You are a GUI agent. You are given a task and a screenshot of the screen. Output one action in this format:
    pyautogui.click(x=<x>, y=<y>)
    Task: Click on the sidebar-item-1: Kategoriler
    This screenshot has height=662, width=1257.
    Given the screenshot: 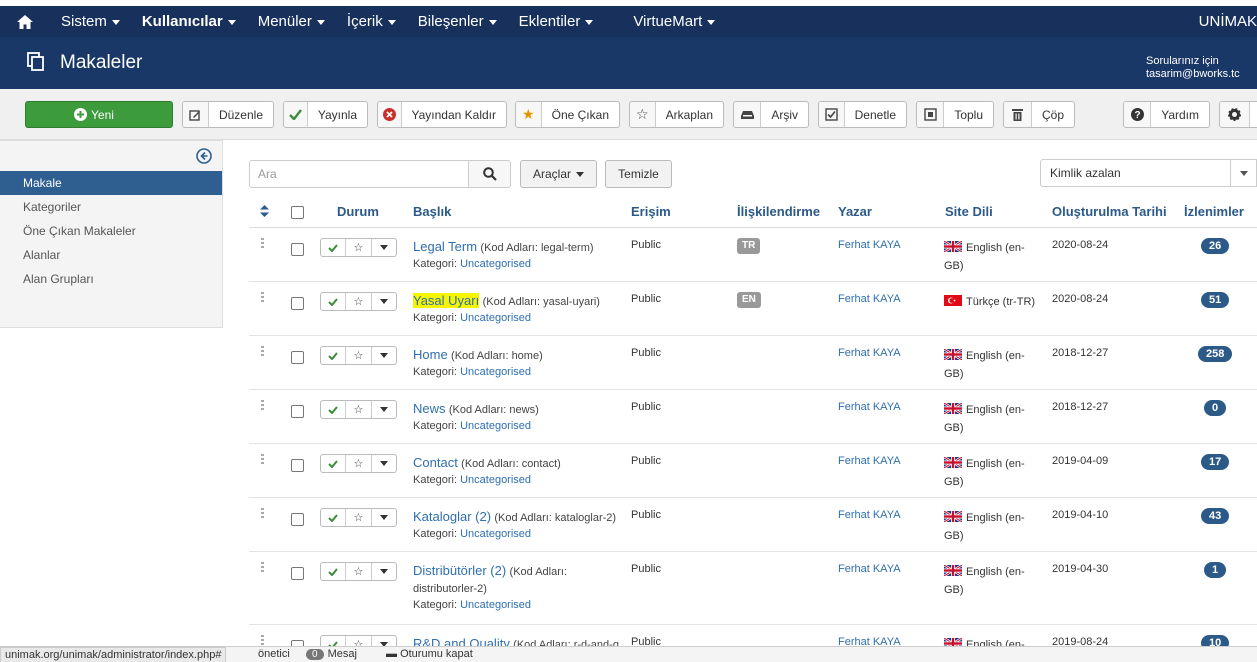 What is the action you would take?
    pyautogui.click(x=111, y=207)
    